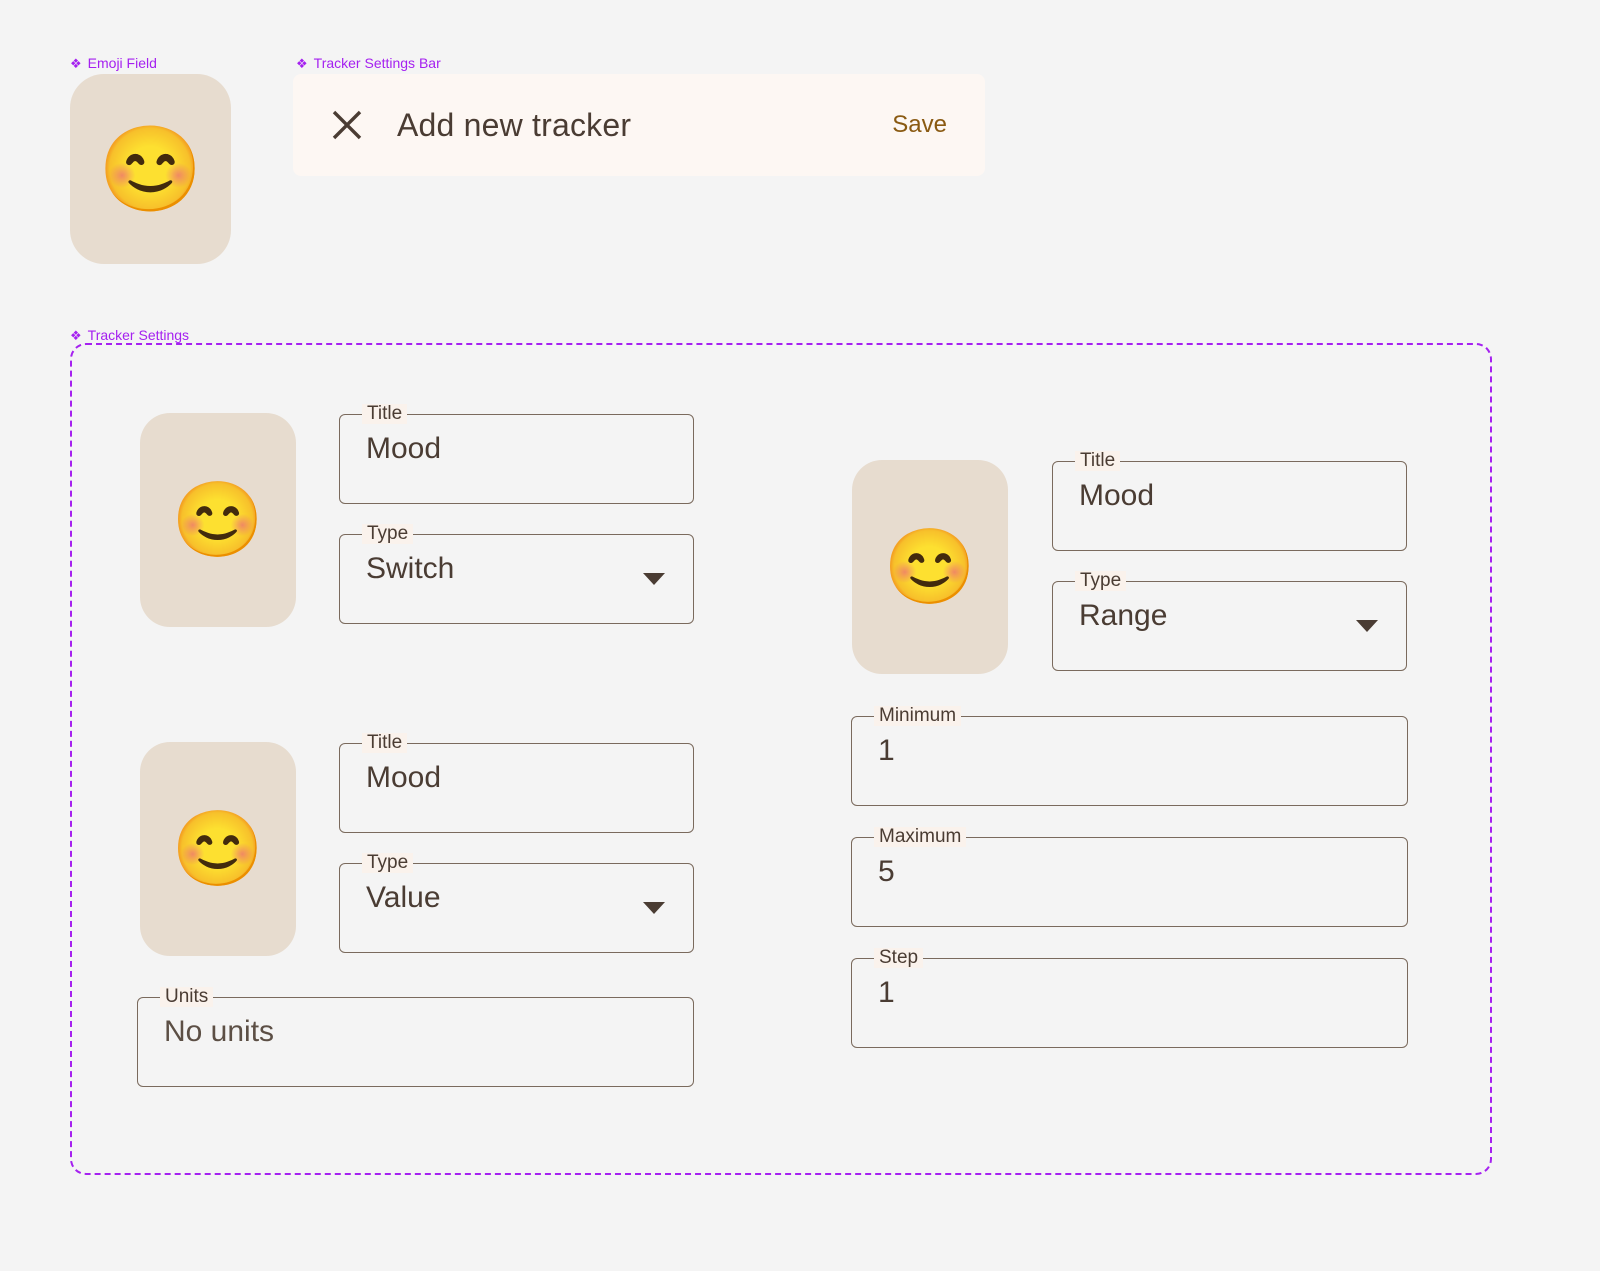 The image size is (1600, 1271). Describe the element at coordinates (921, 125) in the screenshot. I see `save-button: Save` at that location.